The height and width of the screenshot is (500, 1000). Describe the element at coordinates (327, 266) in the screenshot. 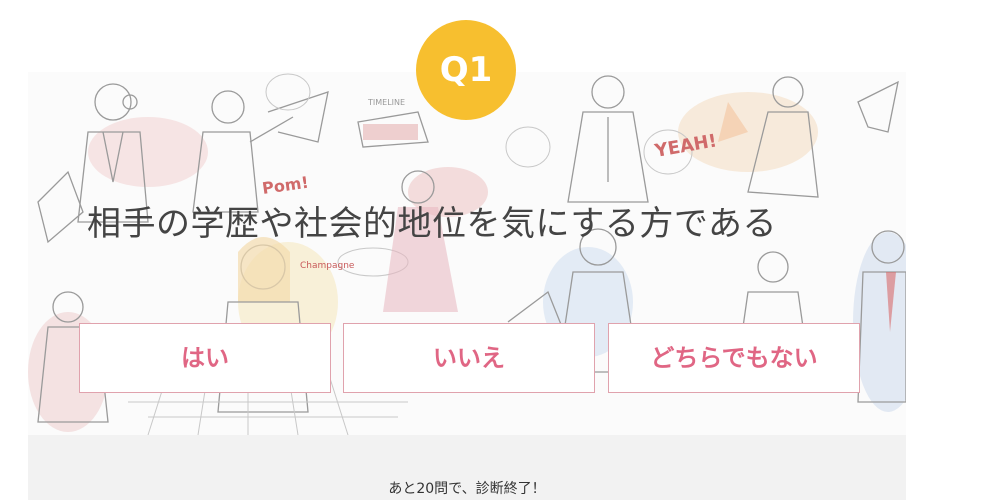

I see `svg-text: Champagne` at that location.